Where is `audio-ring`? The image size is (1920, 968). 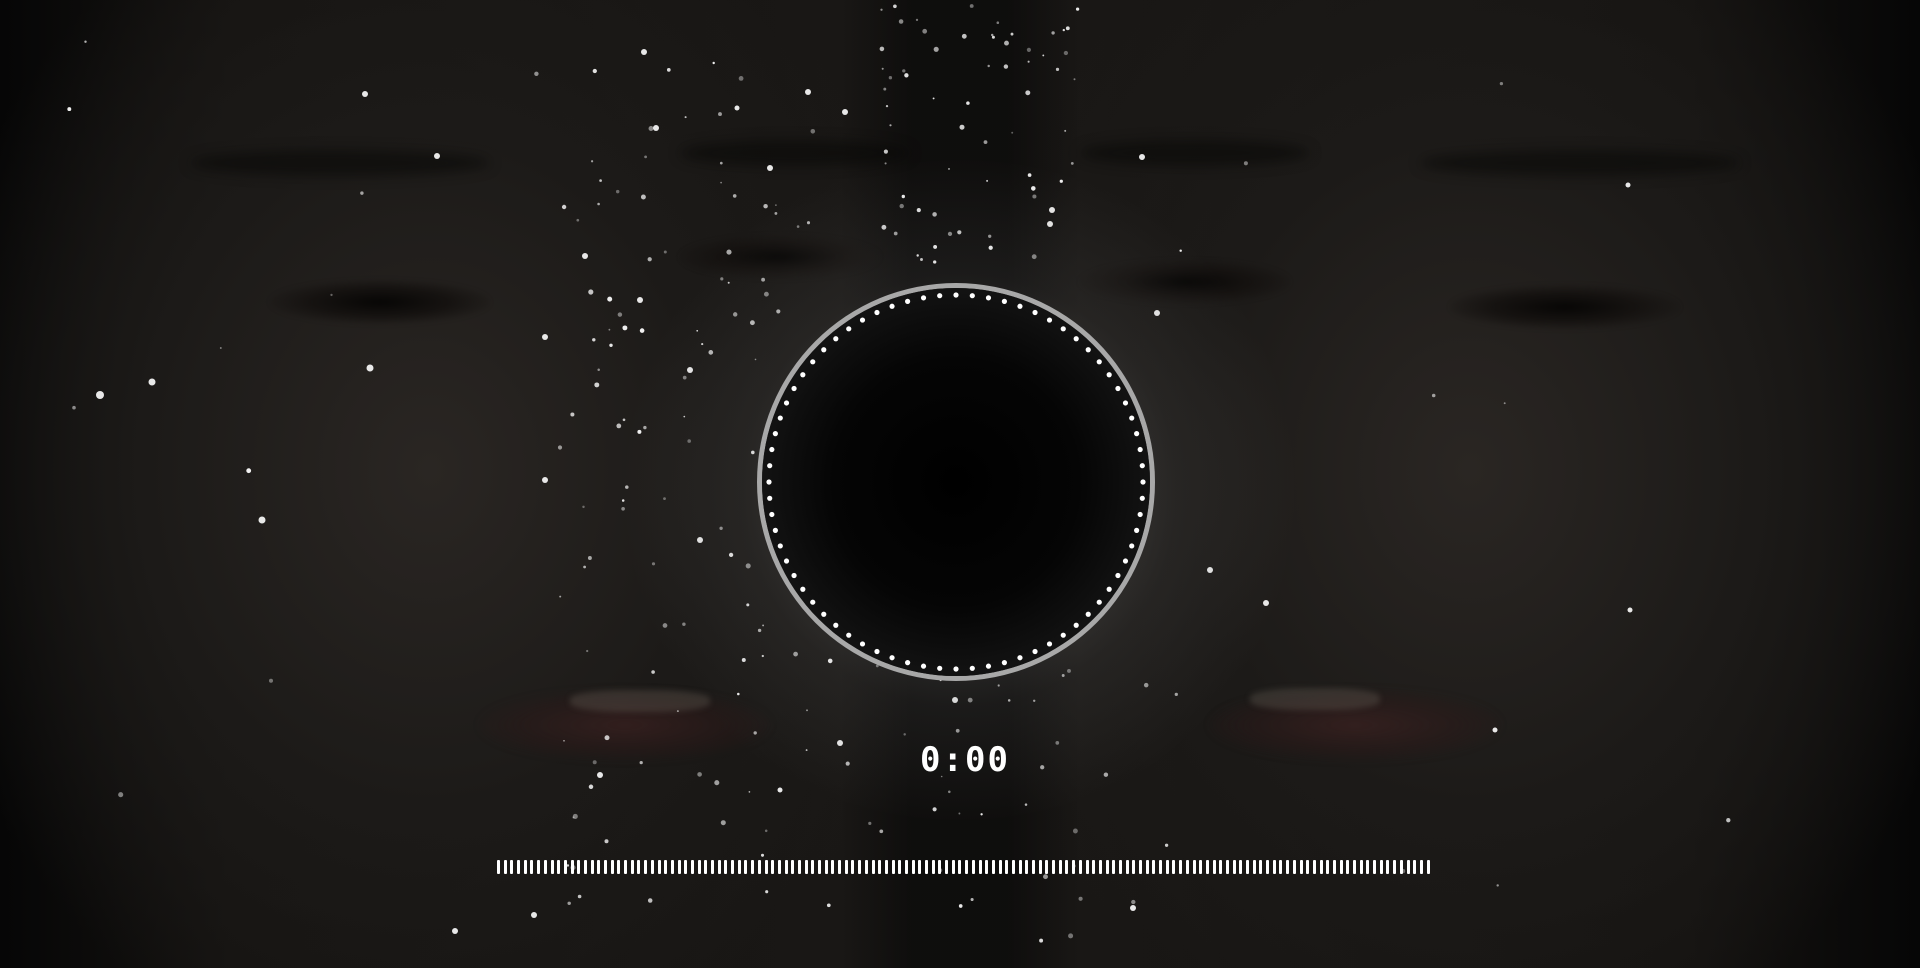
audio-ring is located at coordinates (956, 482).